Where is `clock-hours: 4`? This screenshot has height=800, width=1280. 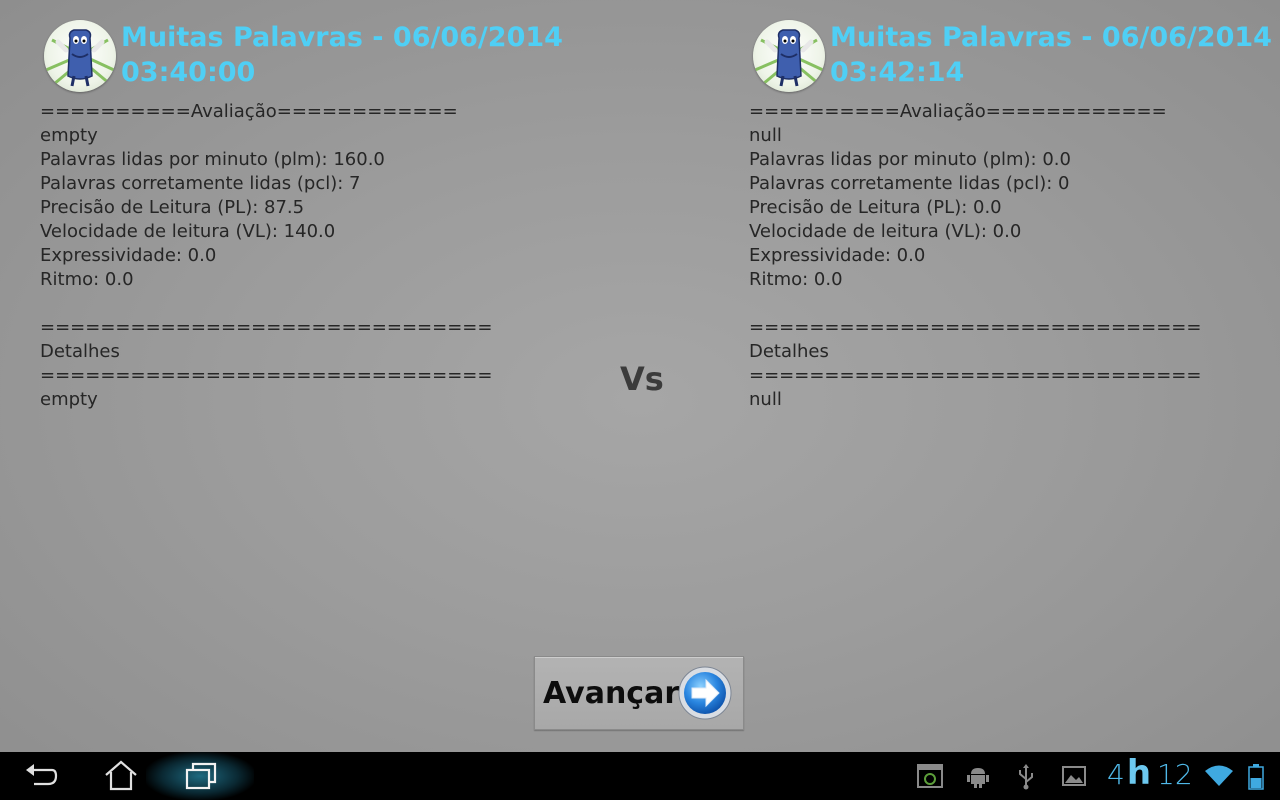 clock-hours: 4 is located at coordinates (1116, 774).